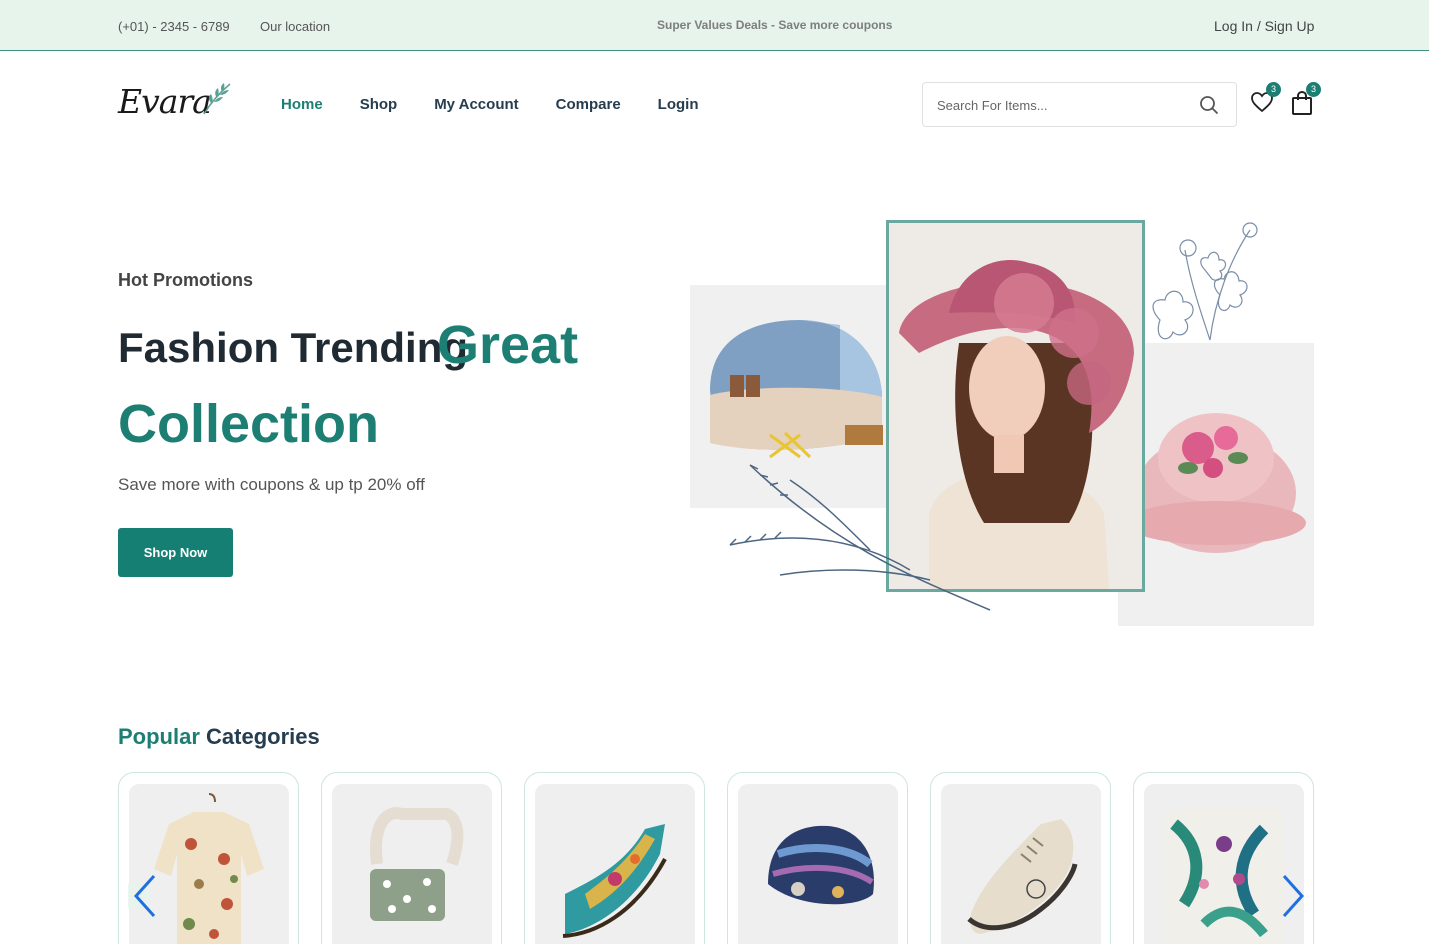 The image size is (1429, 944). I want to click on sandal-image, so click(615, 864).